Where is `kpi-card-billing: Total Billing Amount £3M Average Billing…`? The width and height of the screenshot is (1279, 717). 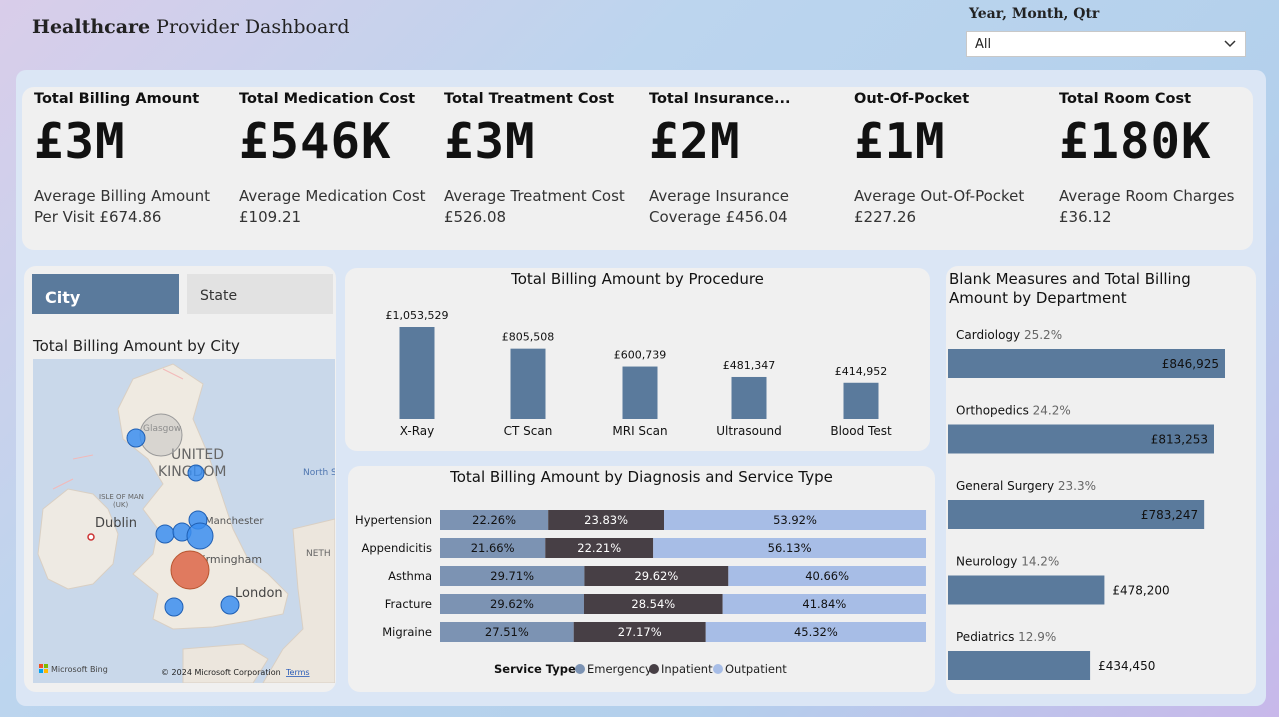
kpi-card-billing: Total Billing Amount £3M Average Billing… is located at coordinates (134, 168).